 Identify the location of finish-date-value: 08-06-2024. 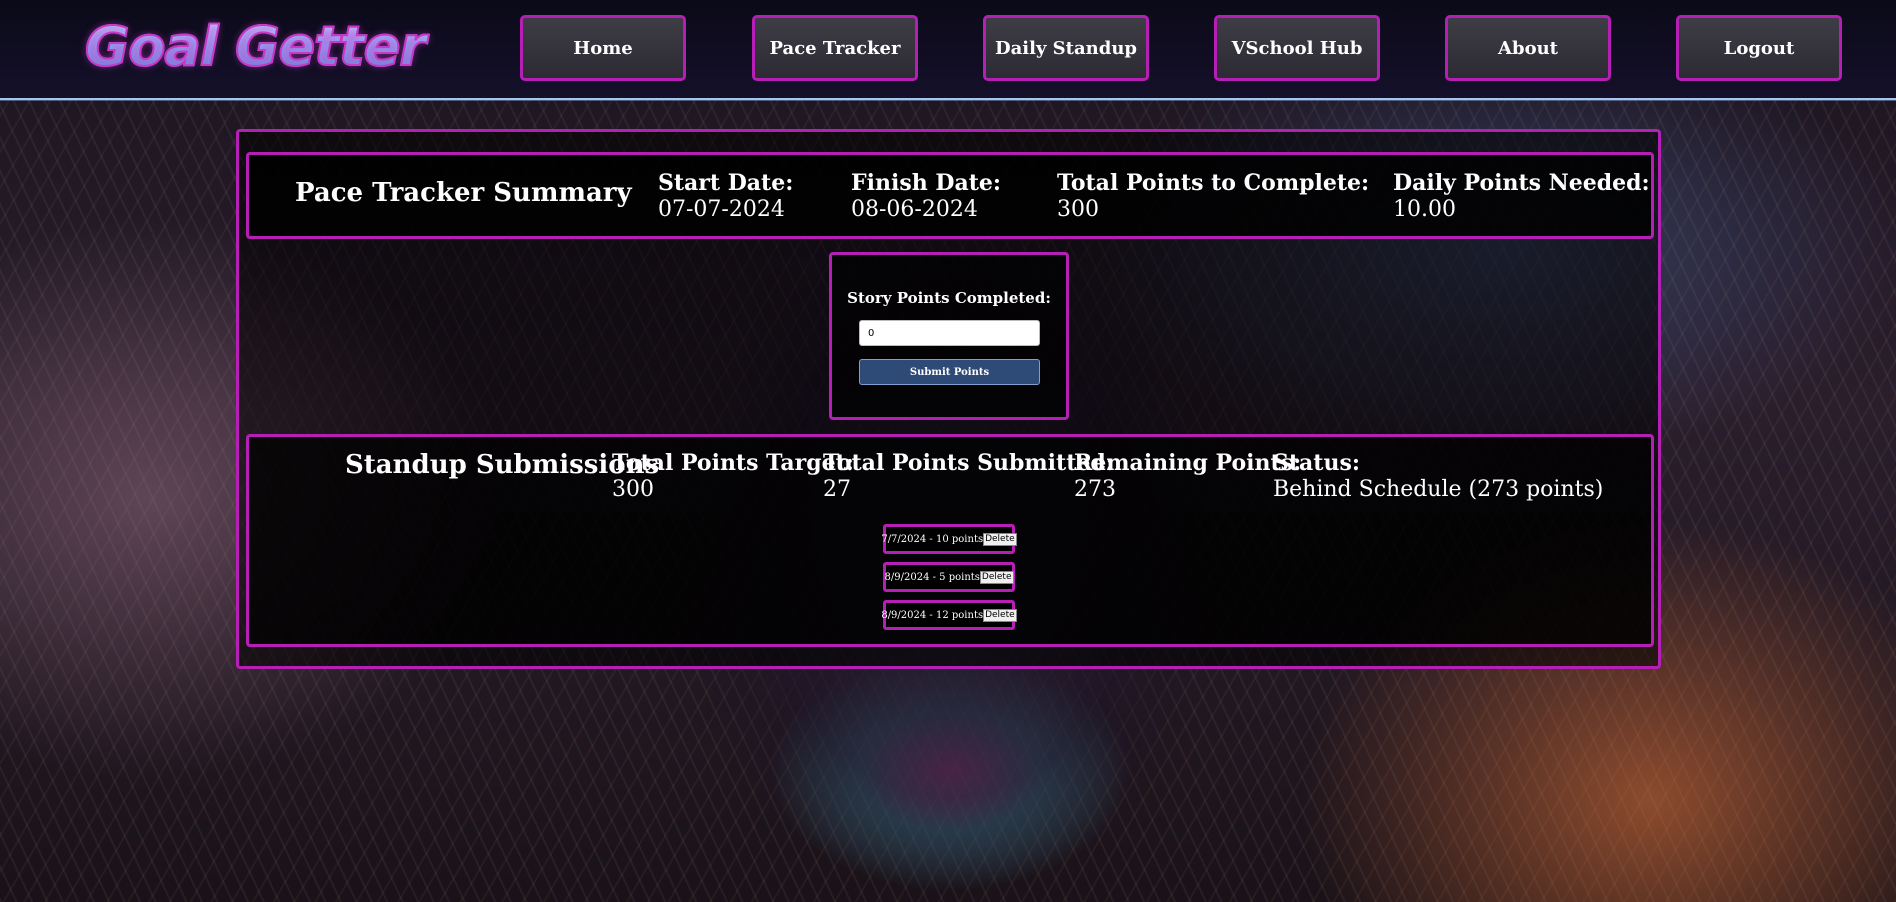
(914, 209).